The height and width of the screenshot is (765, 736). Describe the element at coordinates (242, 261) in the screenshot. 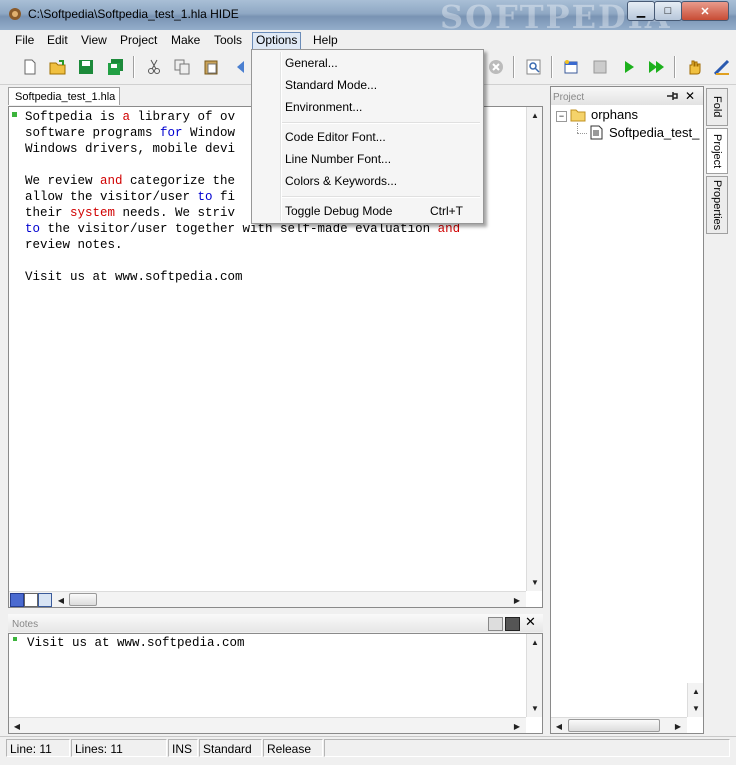

I see `code-line` at that location.